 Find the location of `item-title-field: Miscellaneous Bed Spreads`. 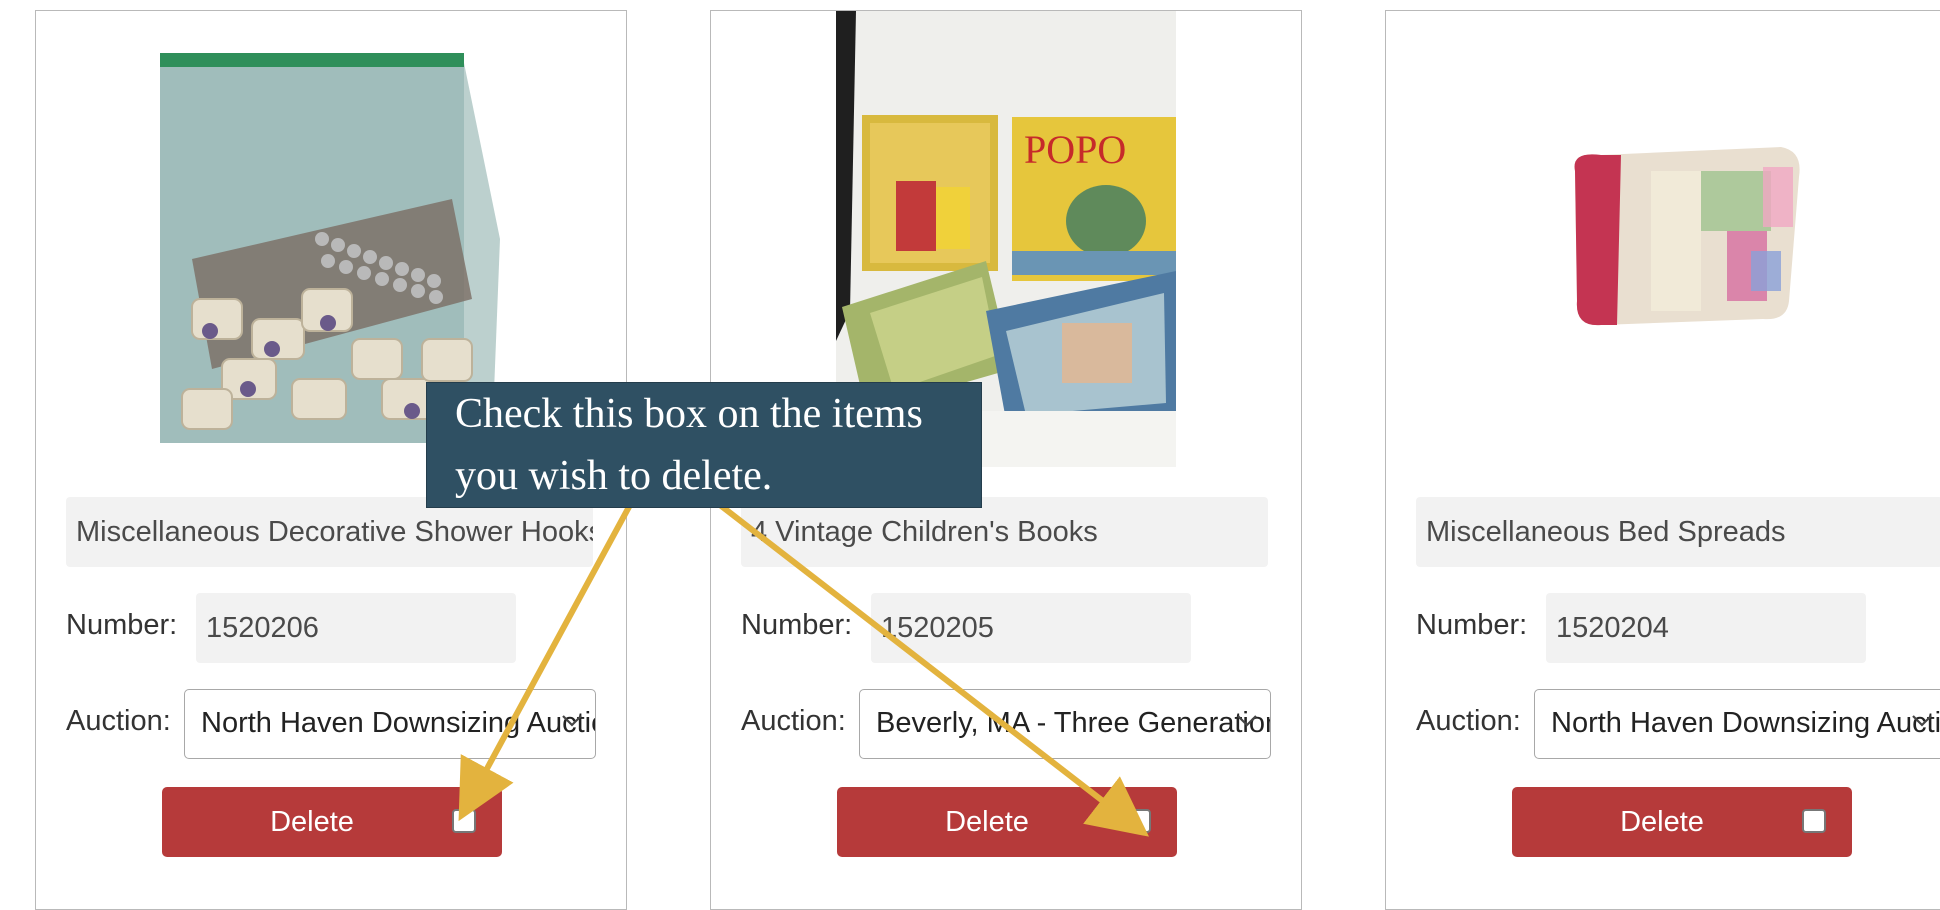

item-title-field: Miscellaneous Bed Spreads is located at coordinates (1678, 532).